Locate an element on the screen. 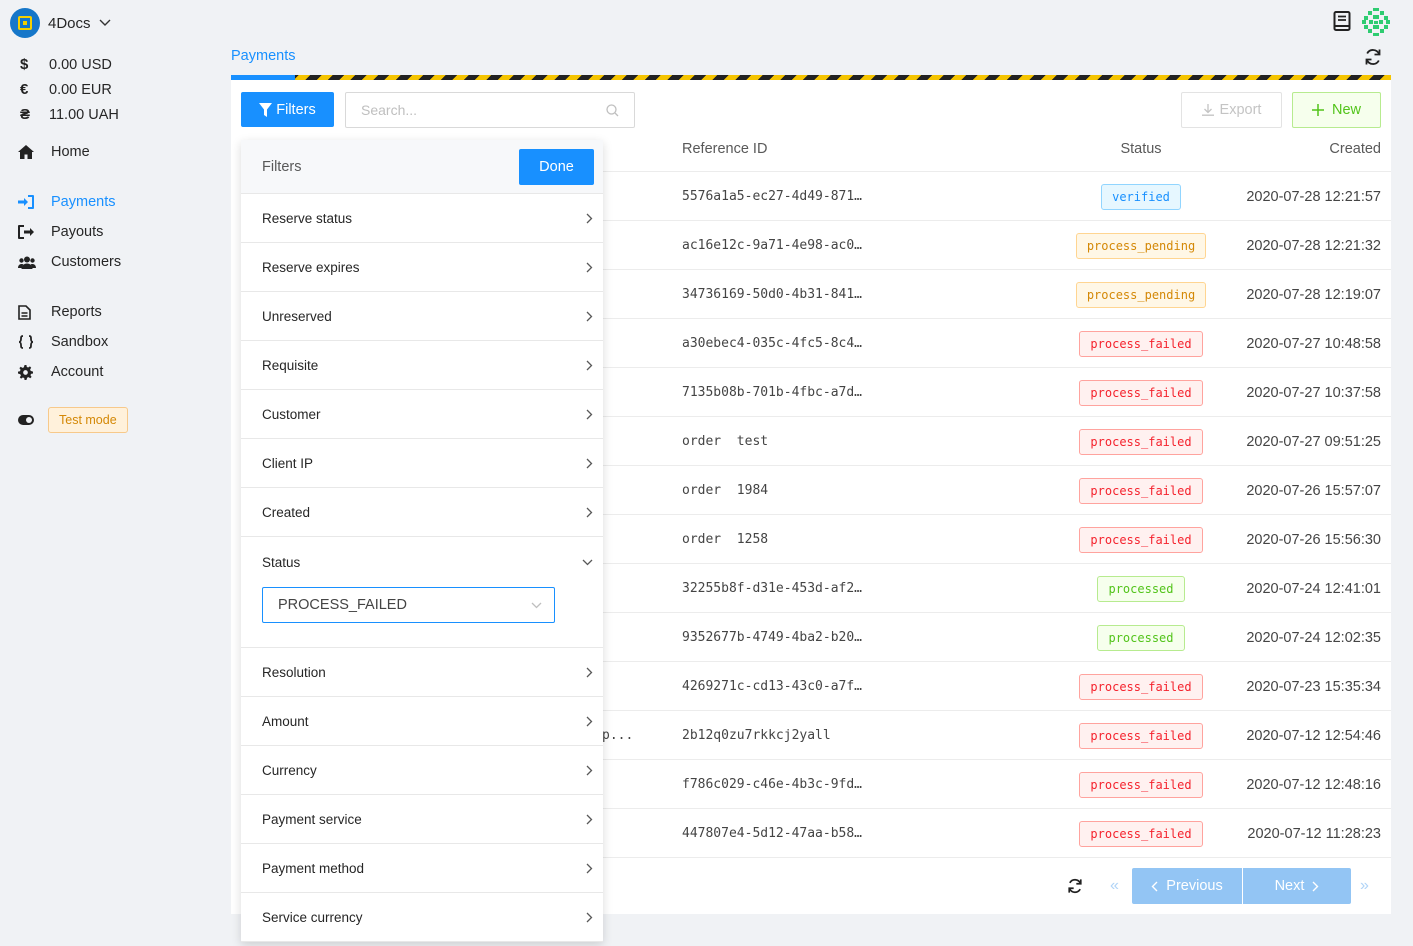  filters-button: Filters is located at coordinates (287, 109).